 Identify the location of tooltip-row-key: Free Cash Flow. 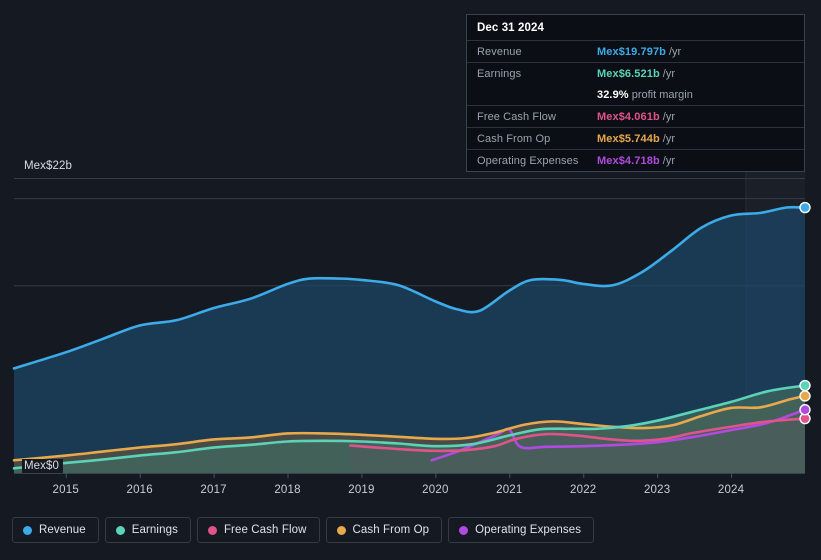
(517, 116).